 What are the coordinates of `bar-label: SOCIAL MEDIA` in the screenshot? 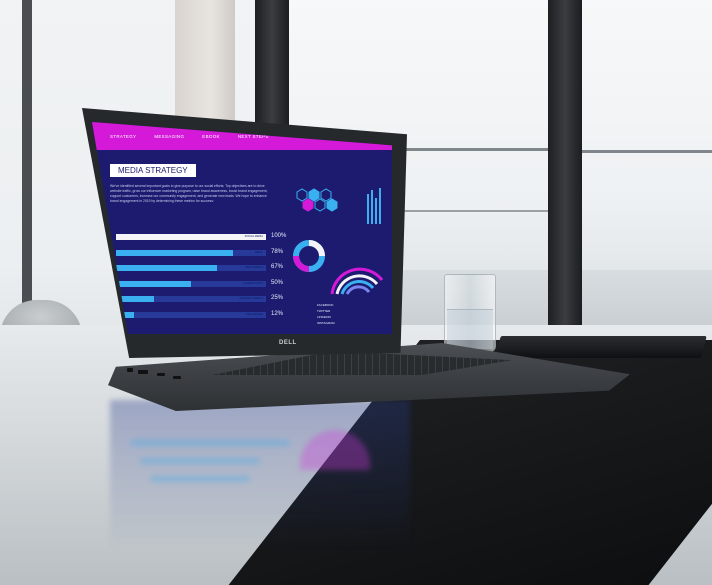 It's located at (253, 236).